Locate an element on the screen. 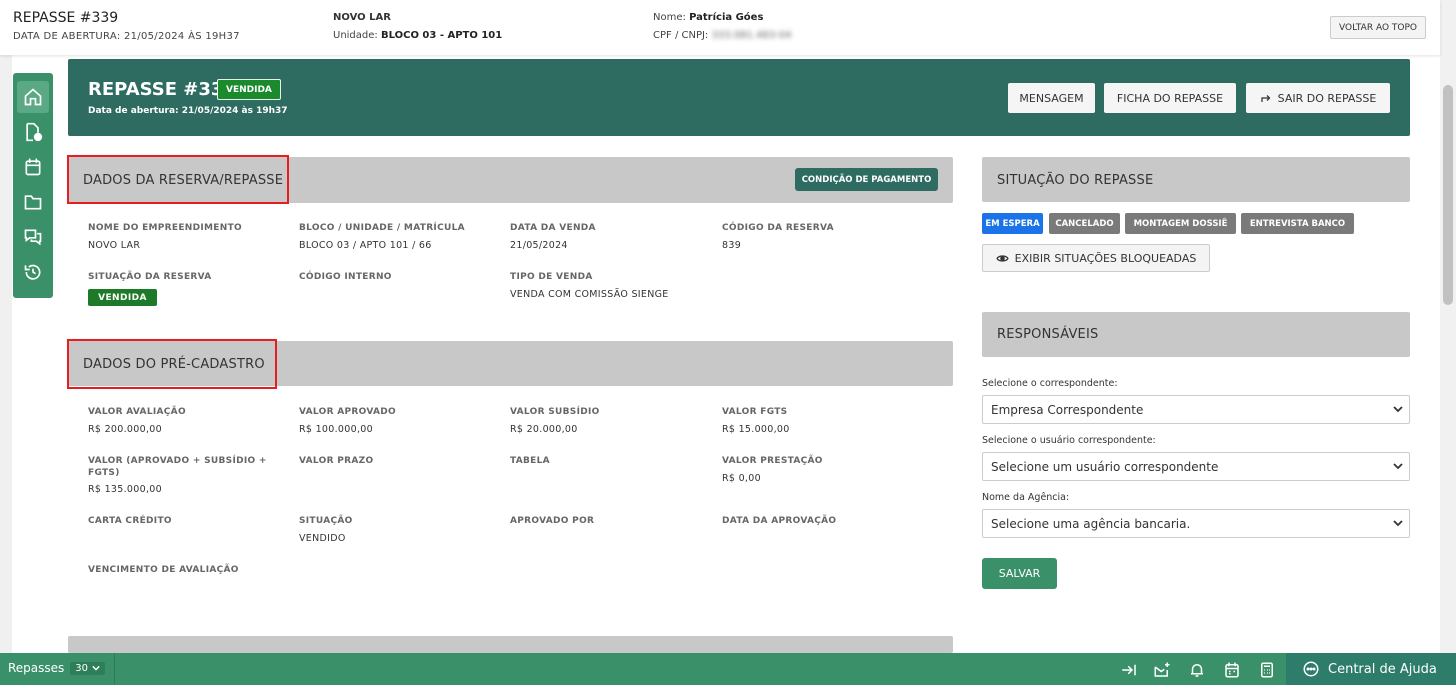 This screenshot has width=1456, height=685. collapse-right-icon is located at coordinates (1129, 670).